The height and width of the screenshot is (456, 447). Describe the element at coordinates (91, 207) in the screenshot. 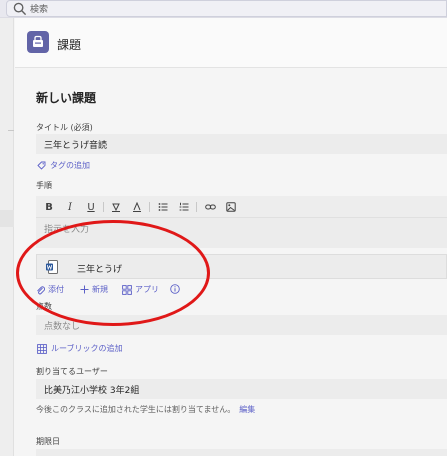

I see `underline-button: U` at that location.